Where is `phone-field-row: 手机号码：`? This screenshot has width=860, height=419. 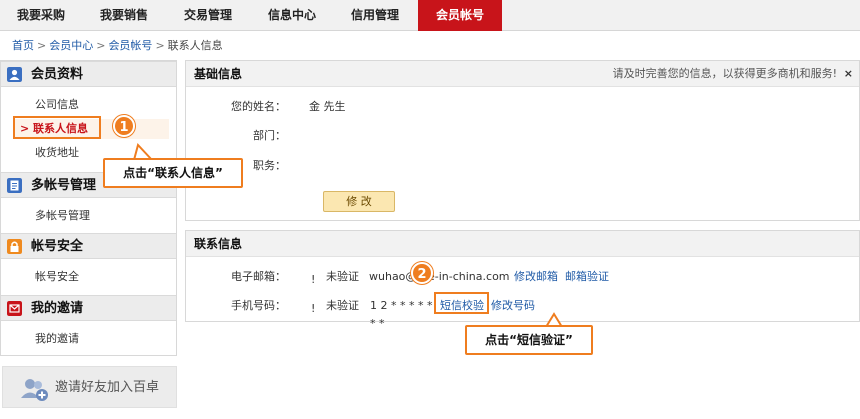 phone-field-row: 手机号码： is located at coordinates (236, 306).